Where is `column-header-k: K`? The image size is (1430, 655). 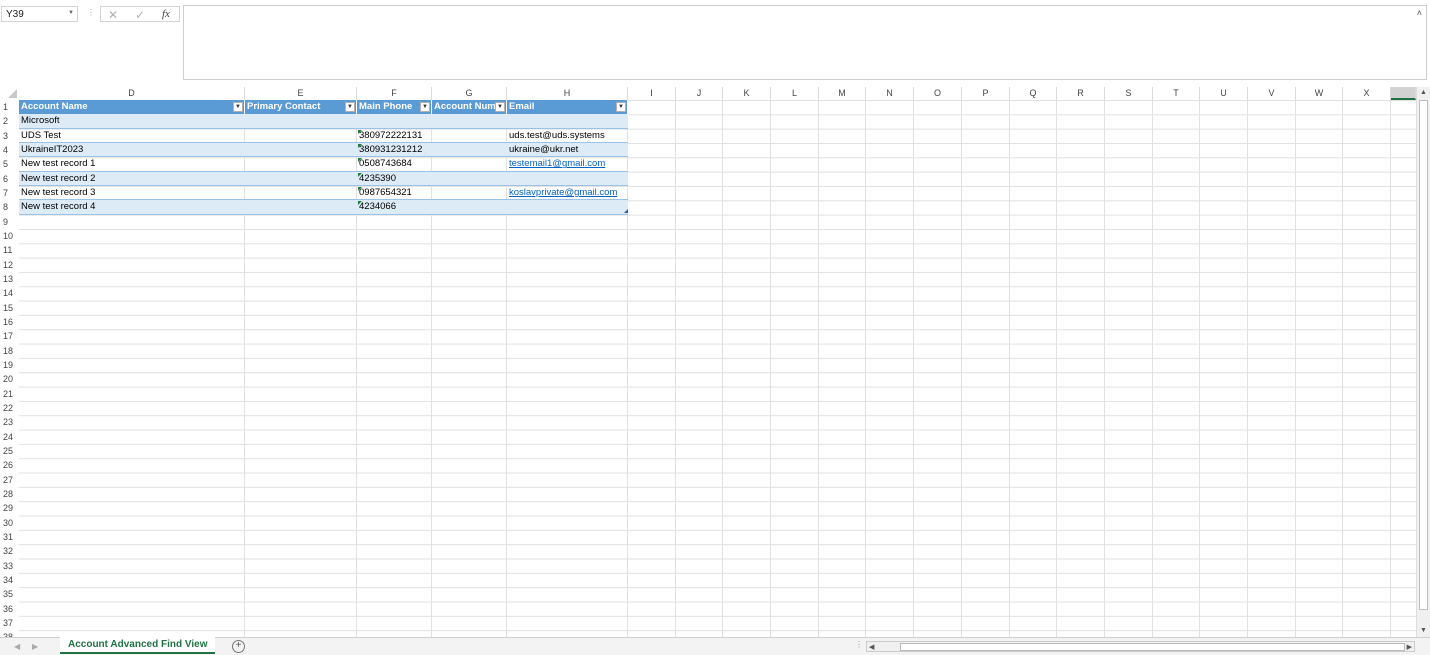
column-header-k: K is located at coordinates (747, 93).